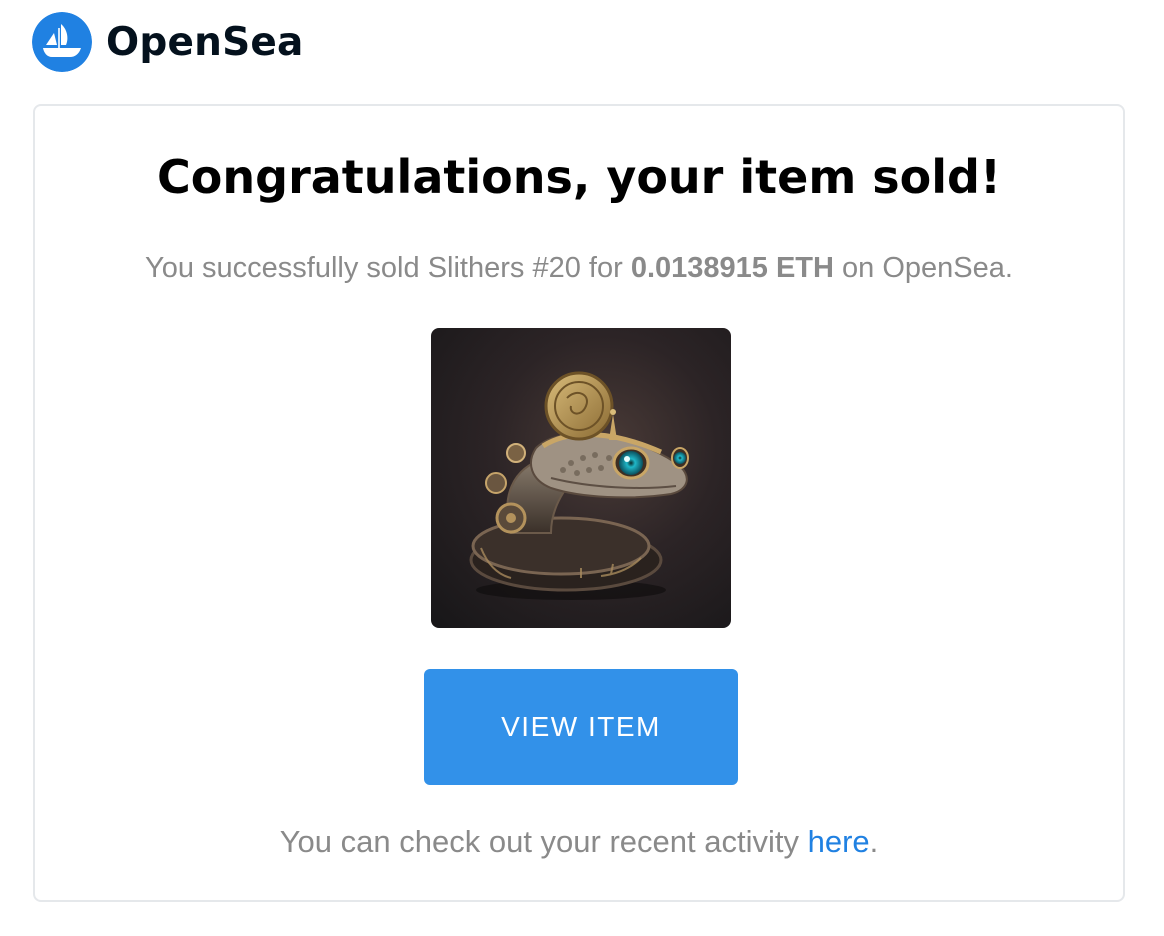 The image size is (1164, 936). Describe the element at coordinates (581, 727) in the screenshot. I see `view-item-button: VIEW ITEM` at that location.